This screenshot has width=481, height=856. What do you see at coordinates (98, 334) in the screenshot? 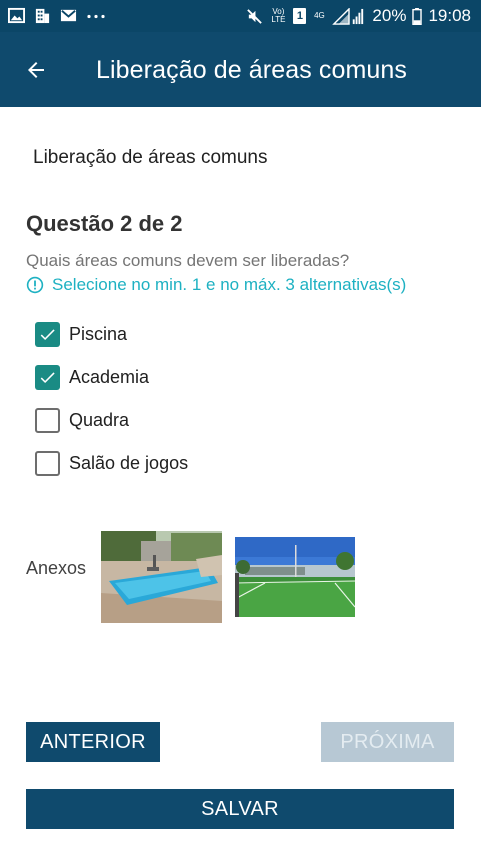
I see `option-label: Piscina` at bounding box center [98, 334].